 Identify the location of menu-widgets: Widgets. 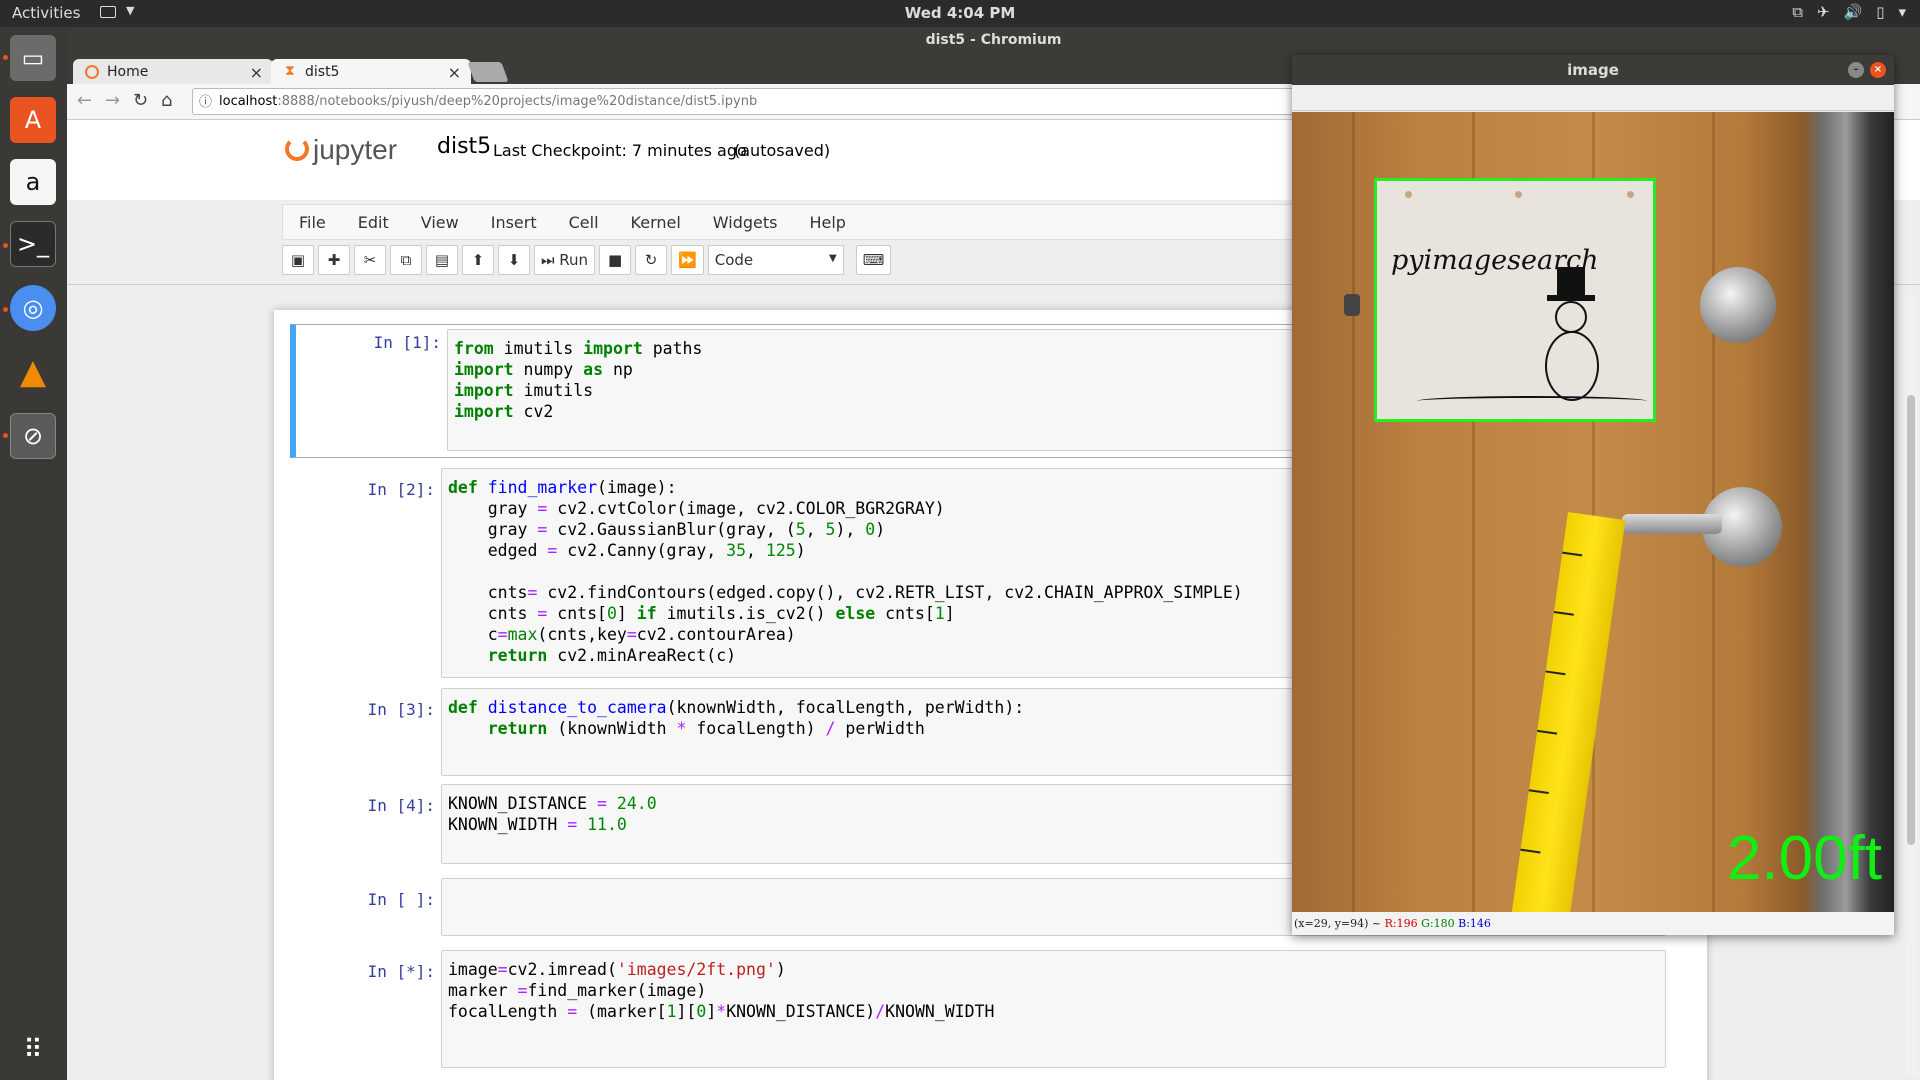
(745, 222).